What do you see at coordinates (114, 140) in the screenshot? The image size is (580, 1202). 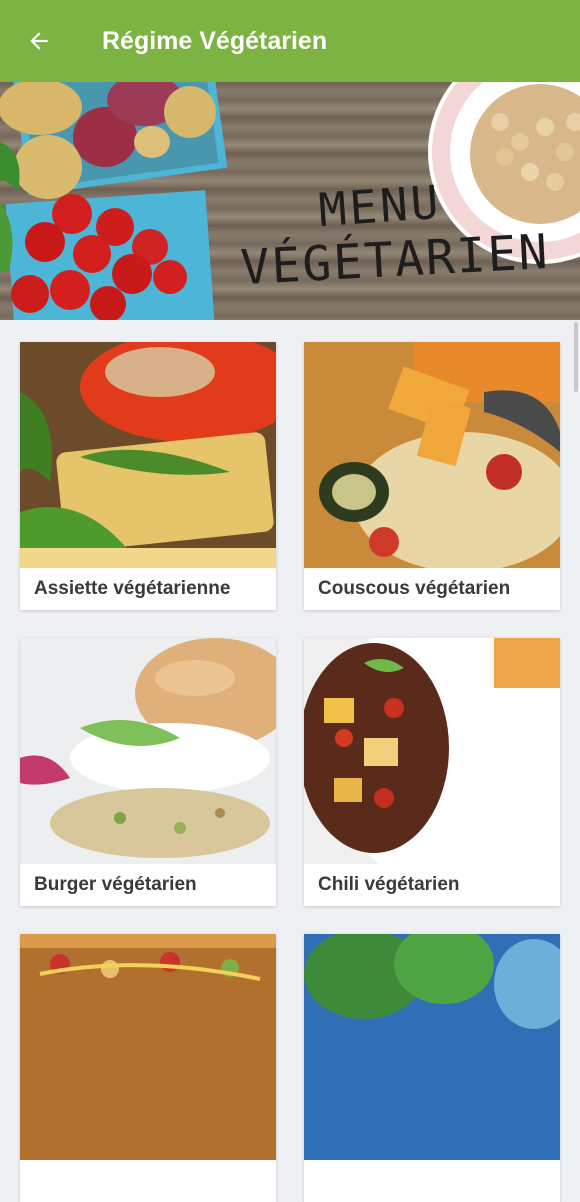 I see `potato-crate` at bounding box center [114, 140].